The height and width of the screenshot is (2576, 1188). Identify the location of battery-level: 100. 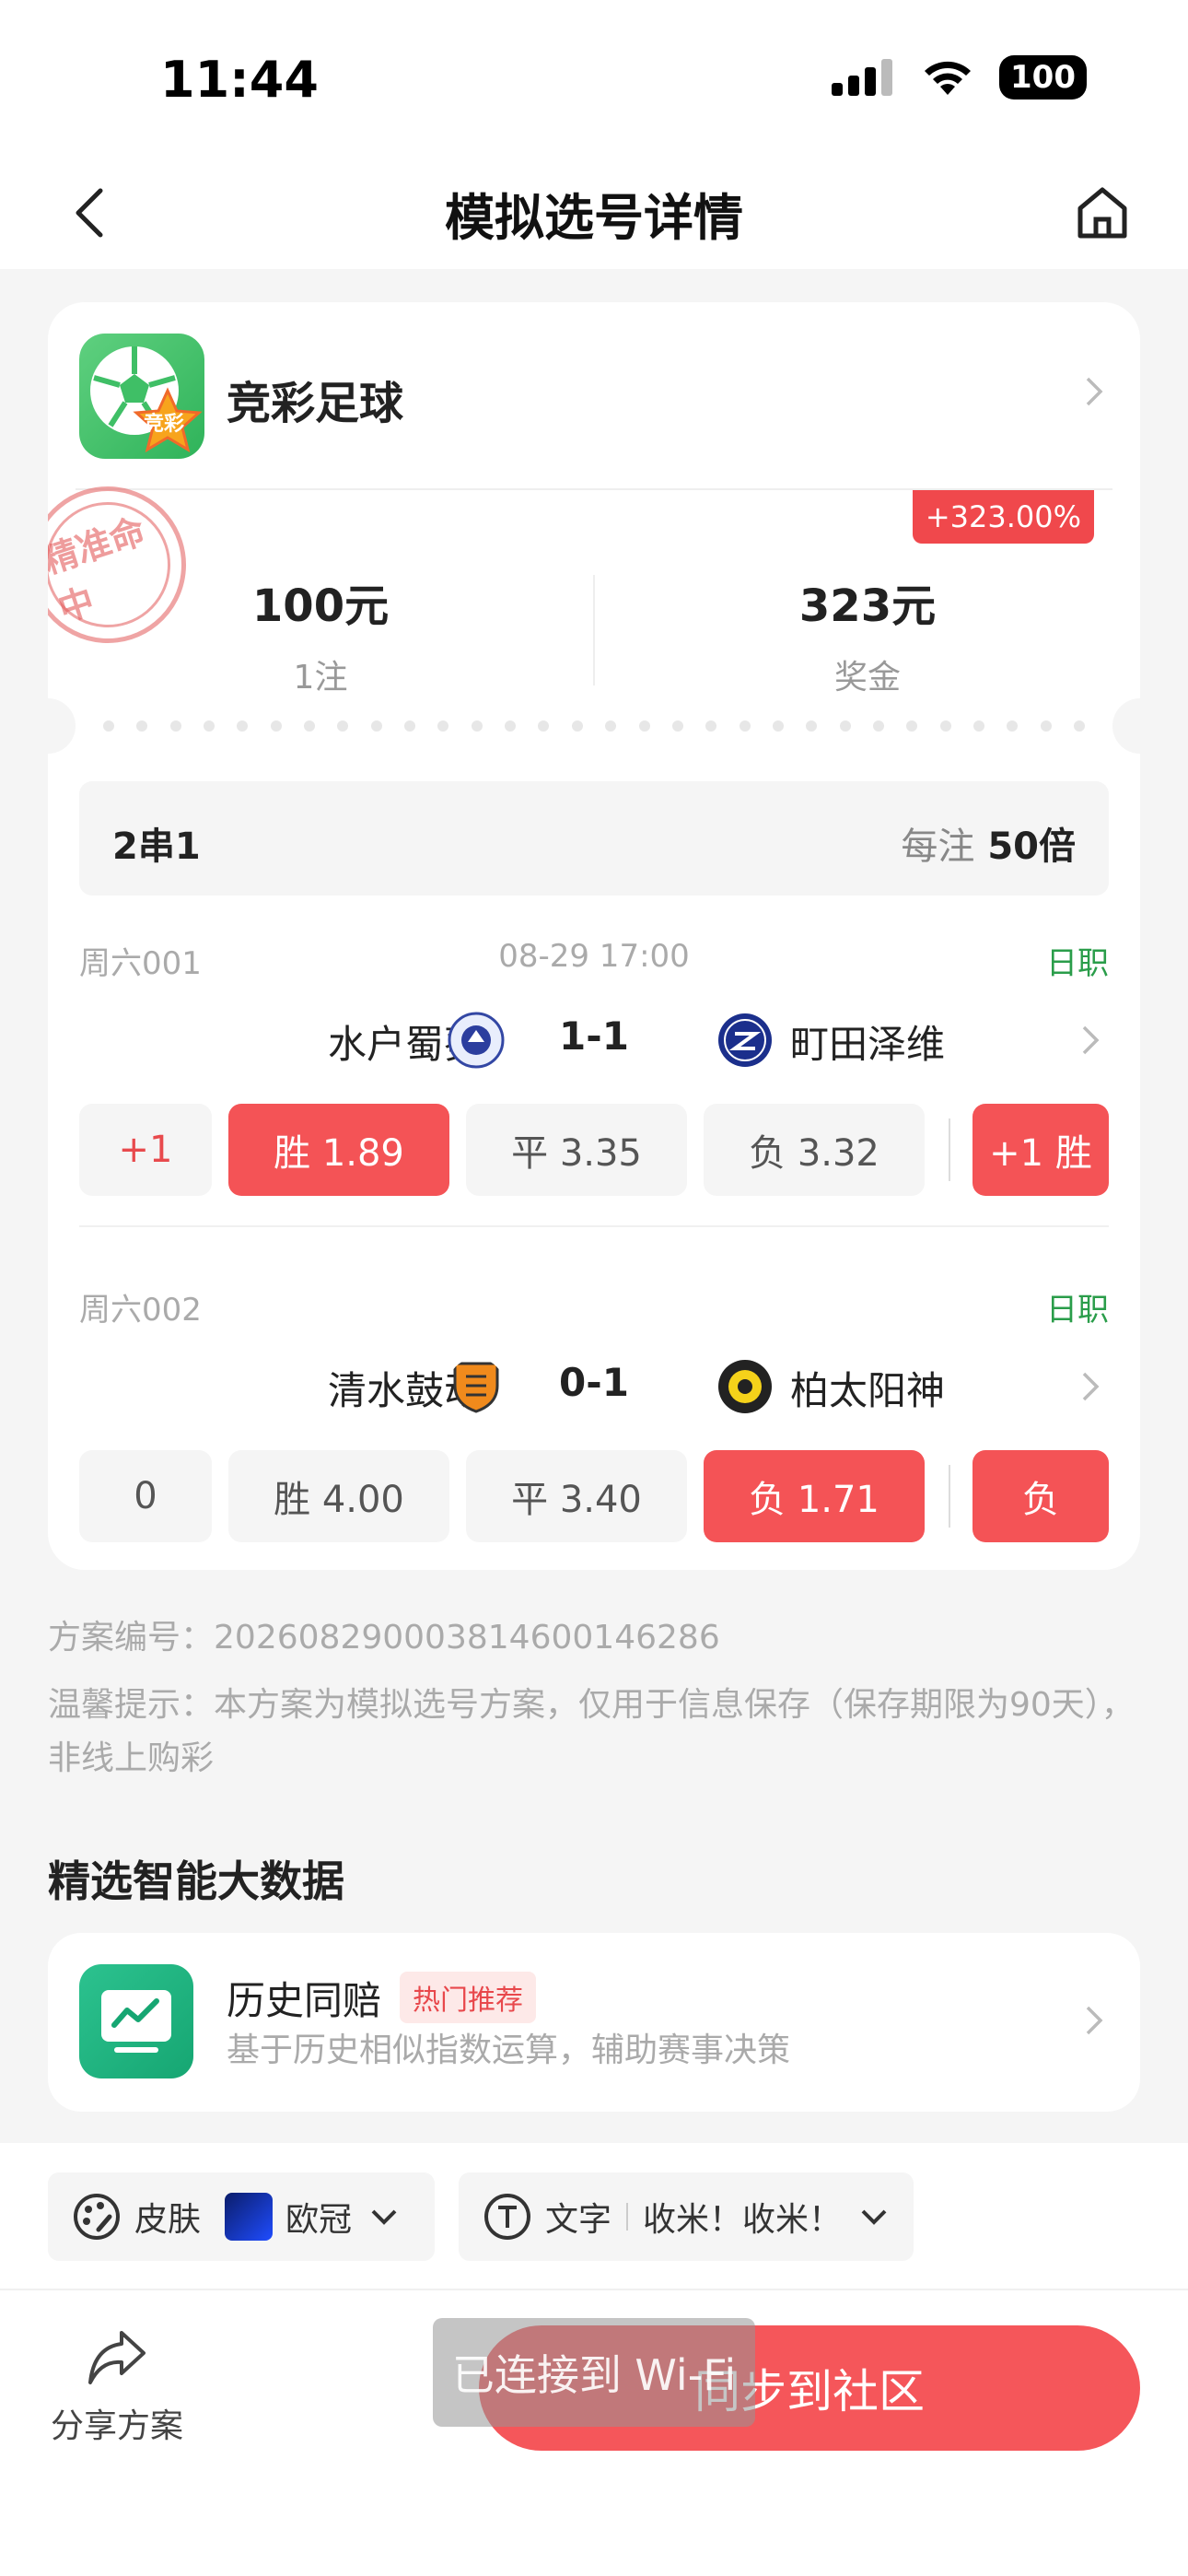
(1043, 77).